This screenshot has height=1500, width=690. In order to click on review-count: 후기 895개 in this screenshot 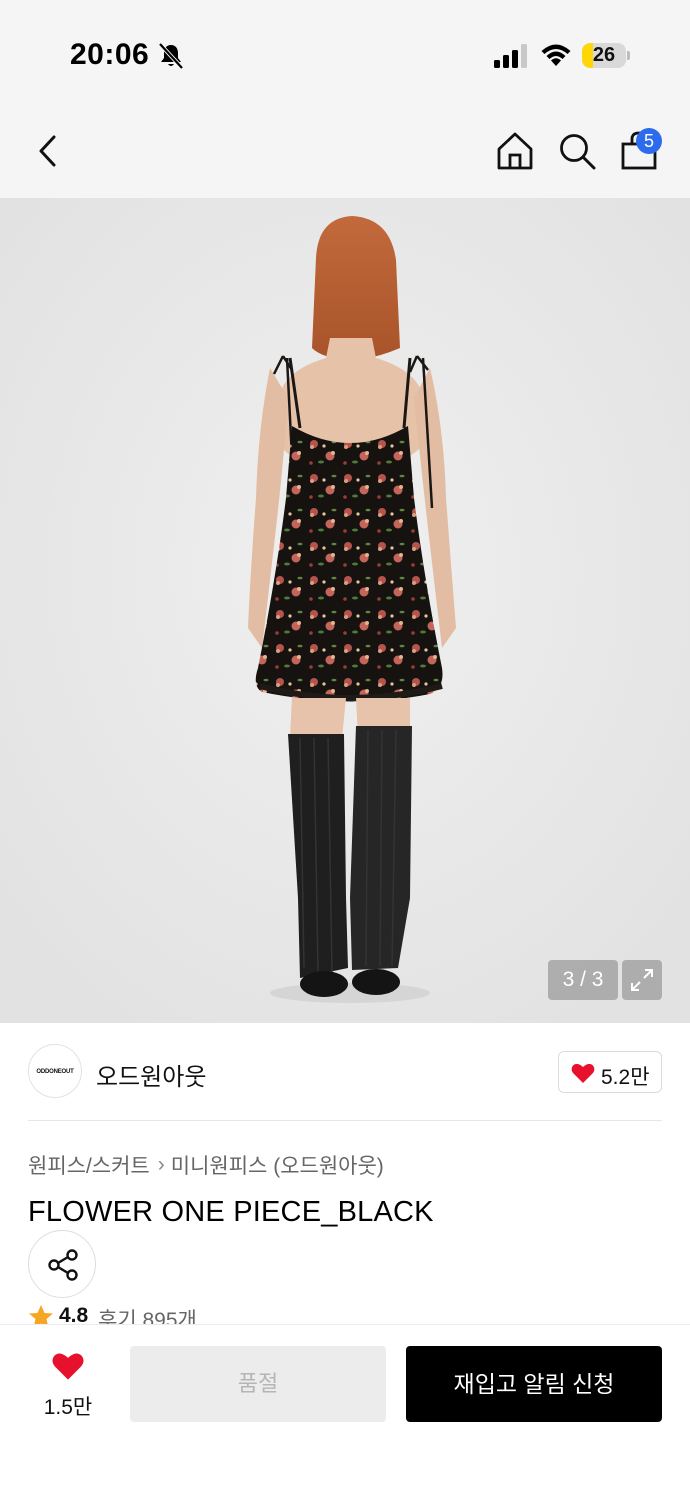, I will do `click(147, 1315)`.